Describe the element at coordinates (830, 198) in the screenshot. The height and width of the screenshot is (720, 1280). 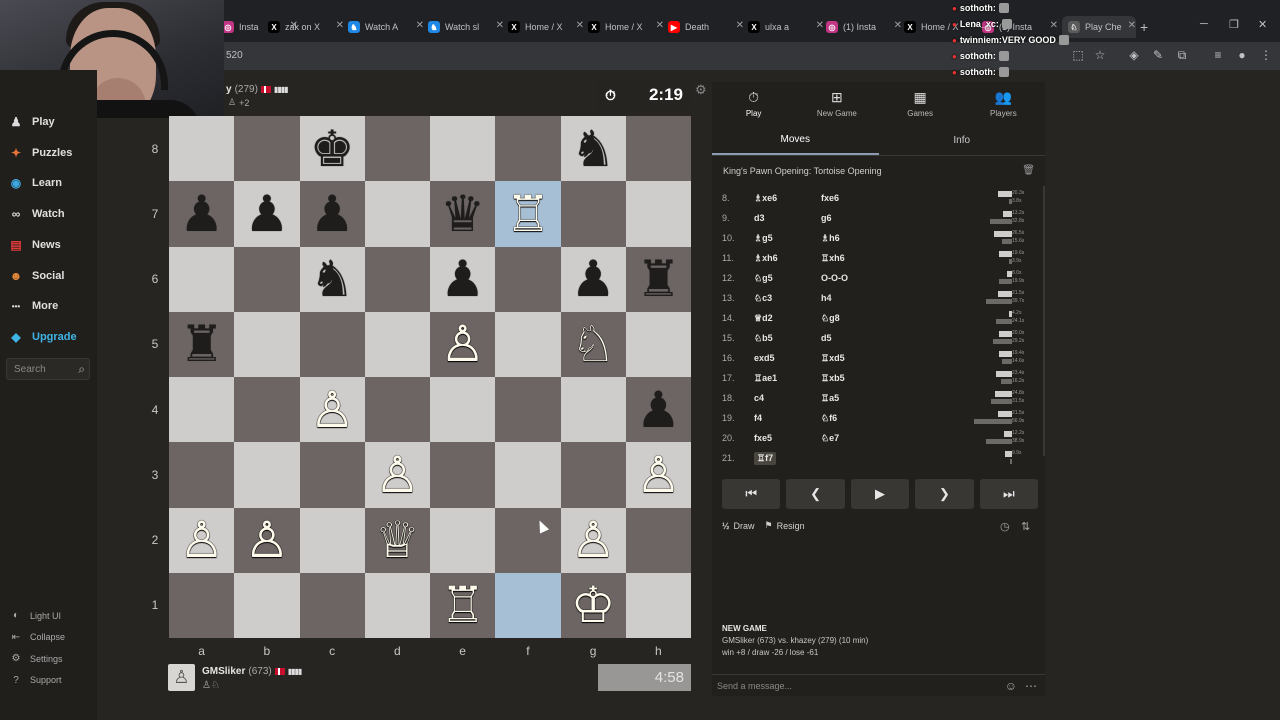
I see `black-move: fxe6` at that location.